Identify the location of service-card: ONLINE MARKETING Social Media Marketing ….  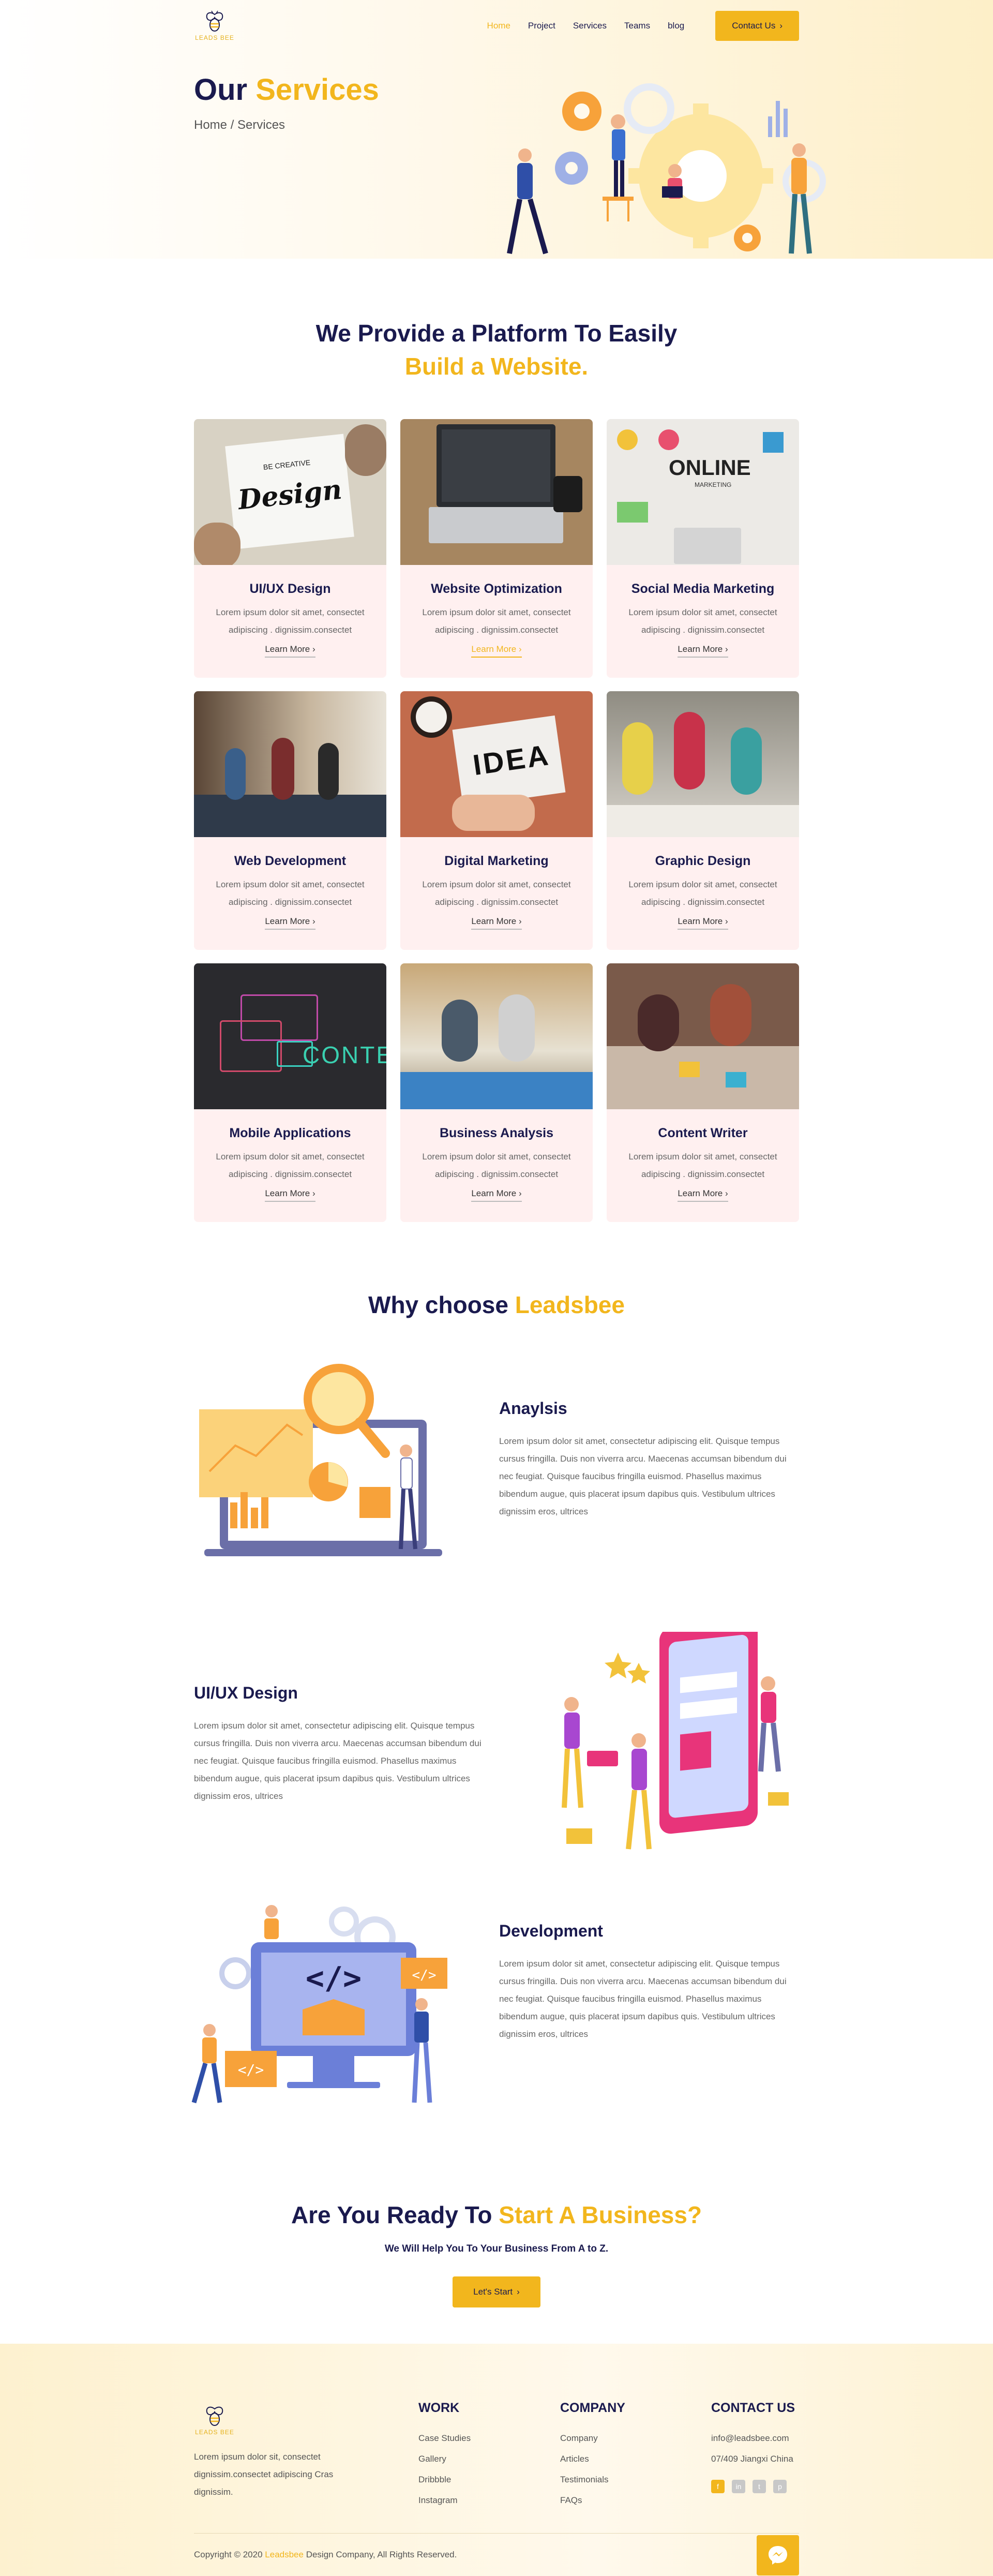
(703, 548).